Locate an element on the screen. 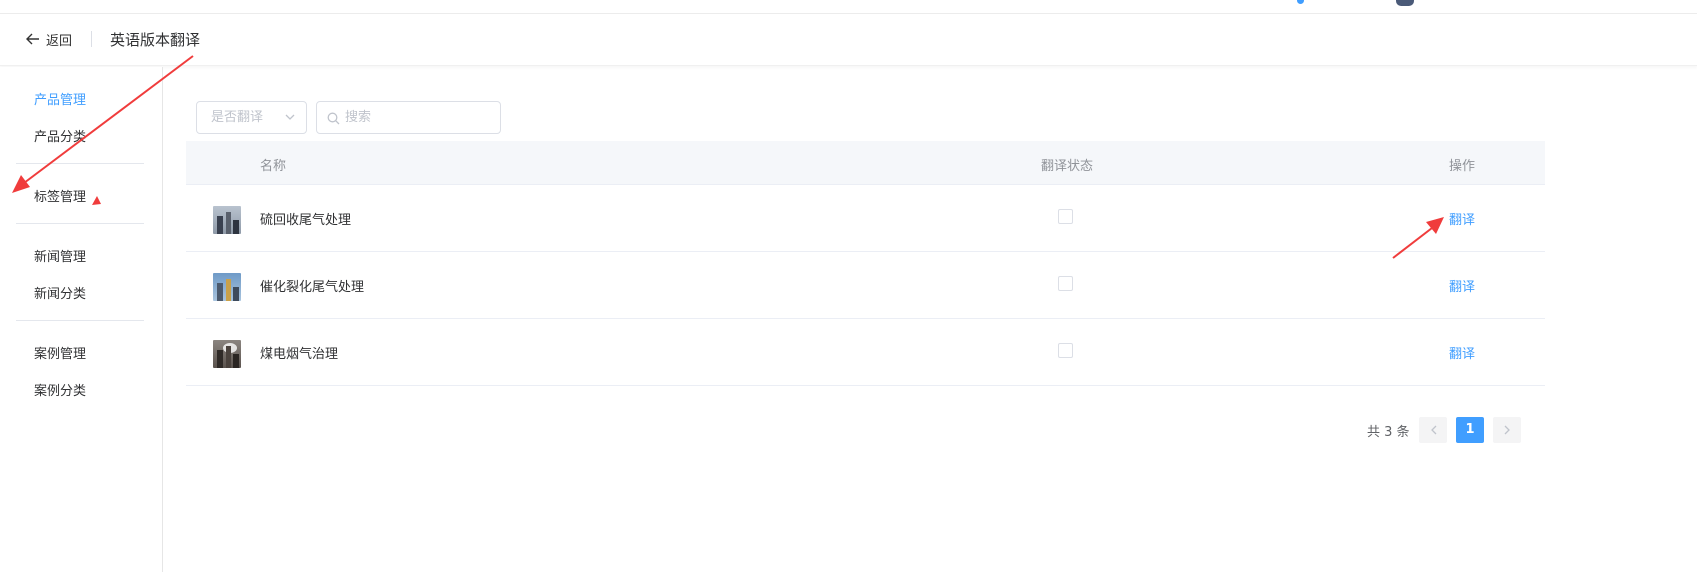 The image size is (1697, 572). back-button: 返回 is located at coordinates (49, 39).